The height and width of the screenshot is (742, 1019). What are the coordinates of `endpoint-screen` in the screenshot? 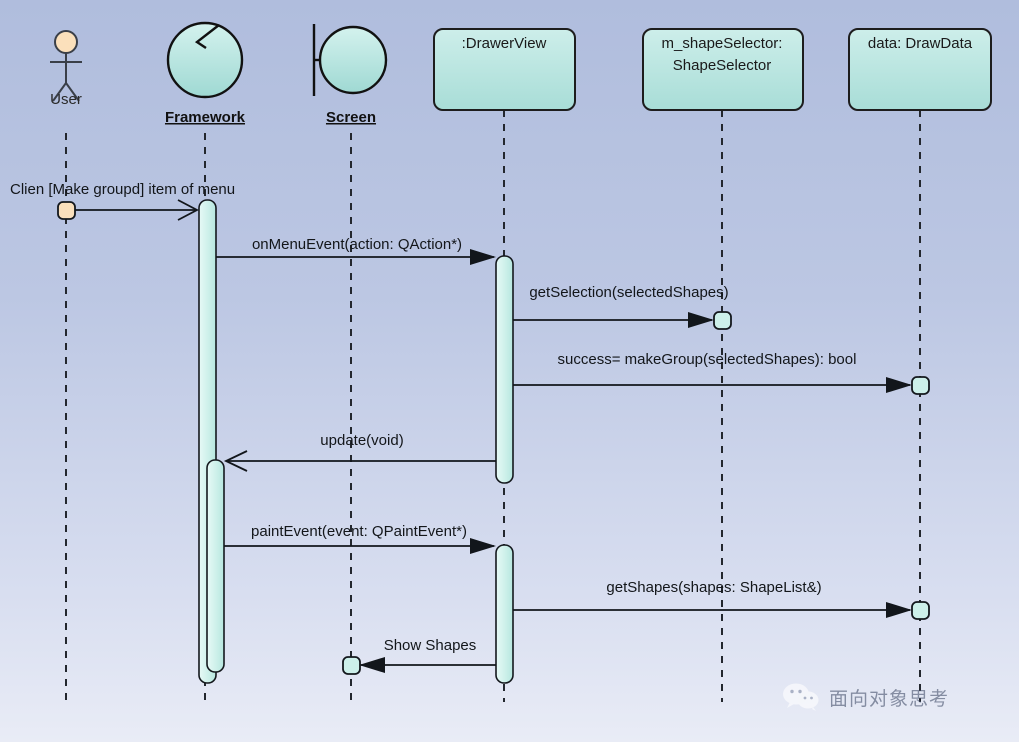 It's located at (351, 665).